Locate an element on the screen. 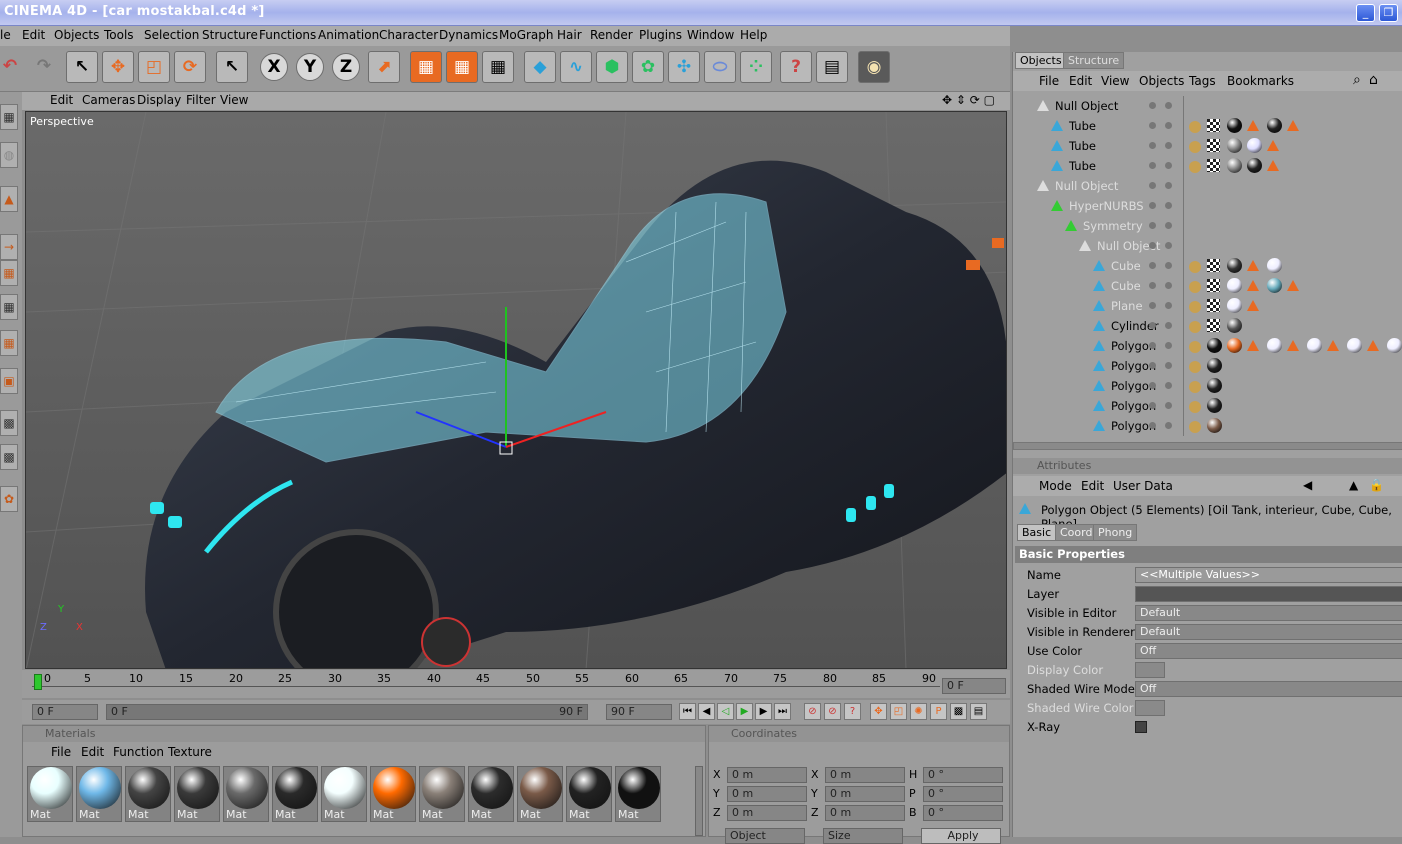  autokey-icon: ⊘ is located at coordinates (832, 711).